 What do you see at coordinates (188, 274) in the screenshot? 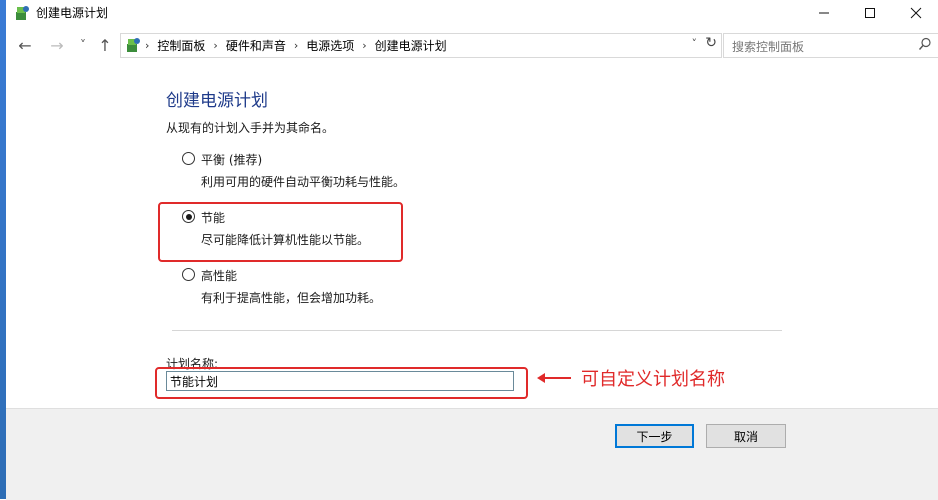
I see `radio-high-performance` at bounding box center [188, 274].